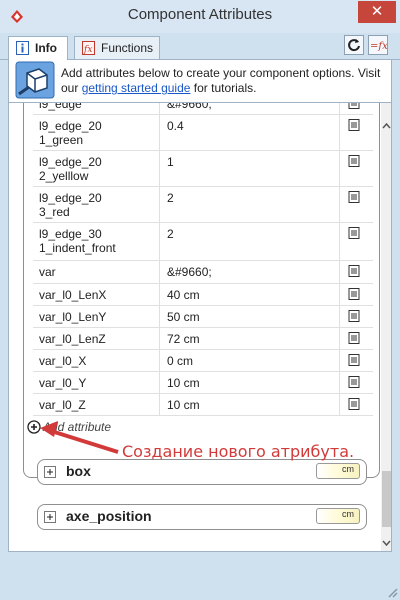 Image resolution: width=400 pixels, height=600 pixels. Describe the element at coordinates (77, 427) in the screenshot. I see `add-attribute-label: Add attribute` at that location.